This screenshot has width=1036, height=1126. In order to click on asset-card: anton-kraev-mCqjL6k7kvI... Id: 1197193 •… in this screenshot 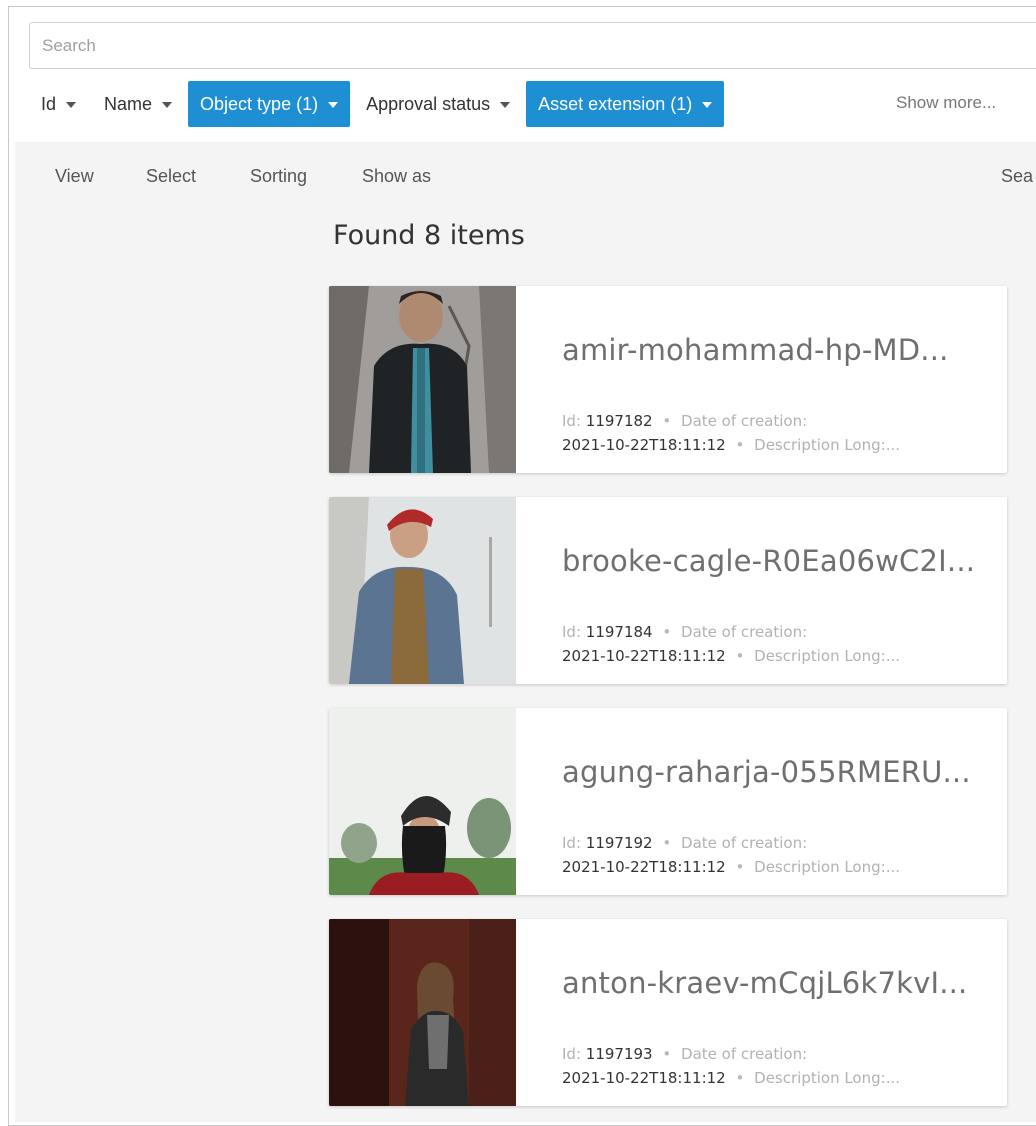, I will do `click(668, 1012)`.